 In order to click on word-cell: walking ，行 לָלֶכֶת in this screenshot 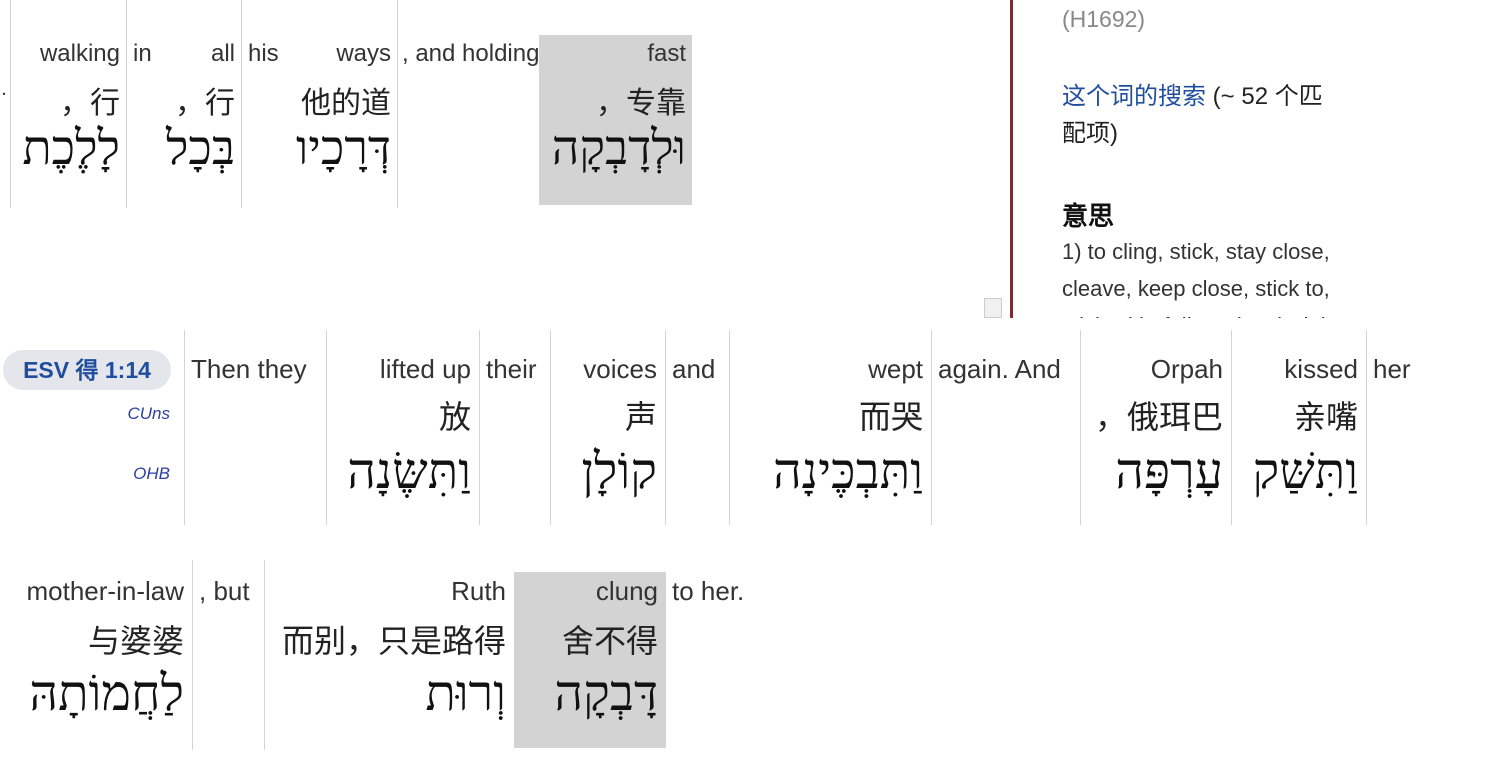, I will do `click(68, 104)`.